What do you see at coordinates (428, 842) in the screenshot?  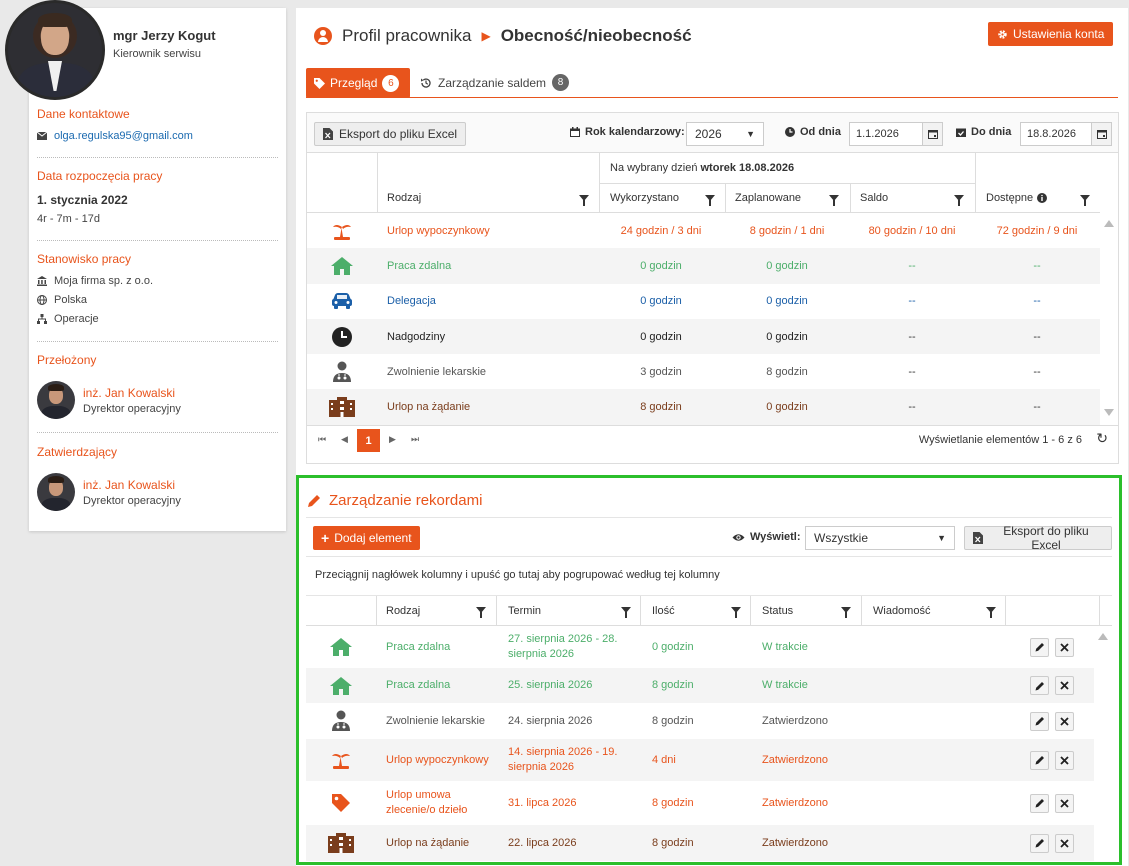 I see `record-type-name: Urlop na żądanie` at bounding box center [428, 842].